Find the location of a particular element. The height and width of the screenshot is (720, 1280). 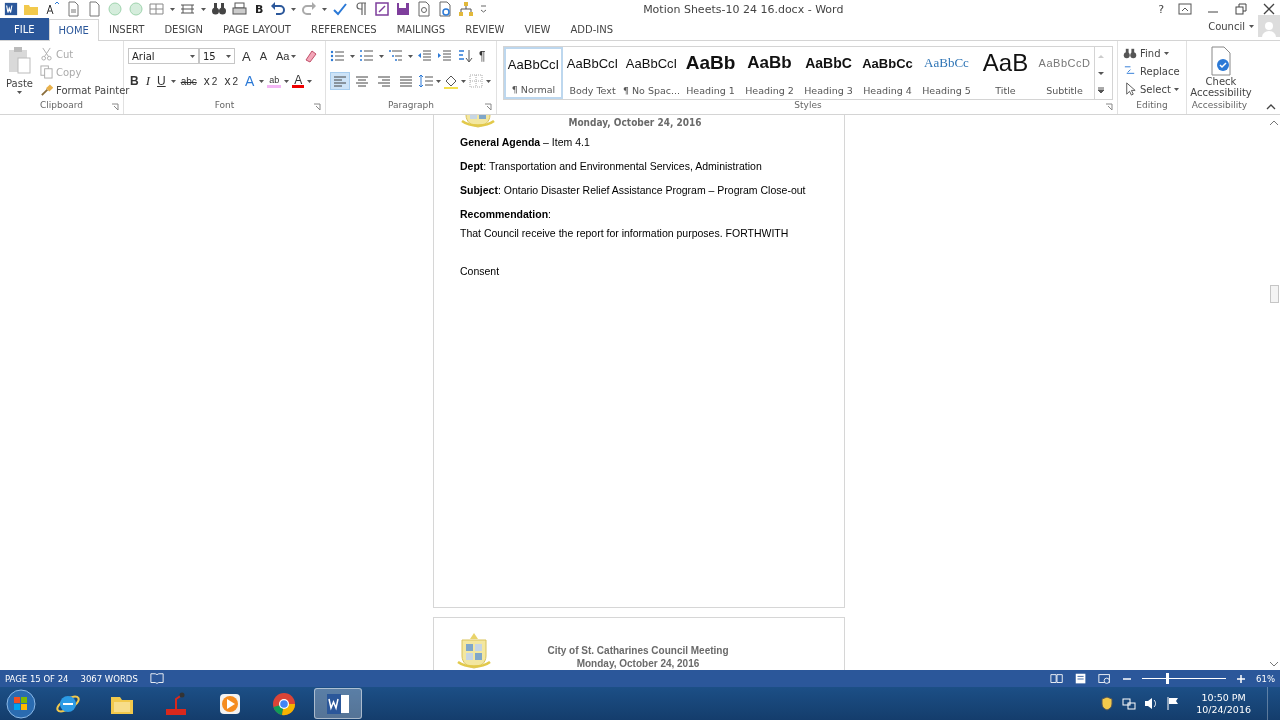

color-button: A is located at coordinates (298, 81).